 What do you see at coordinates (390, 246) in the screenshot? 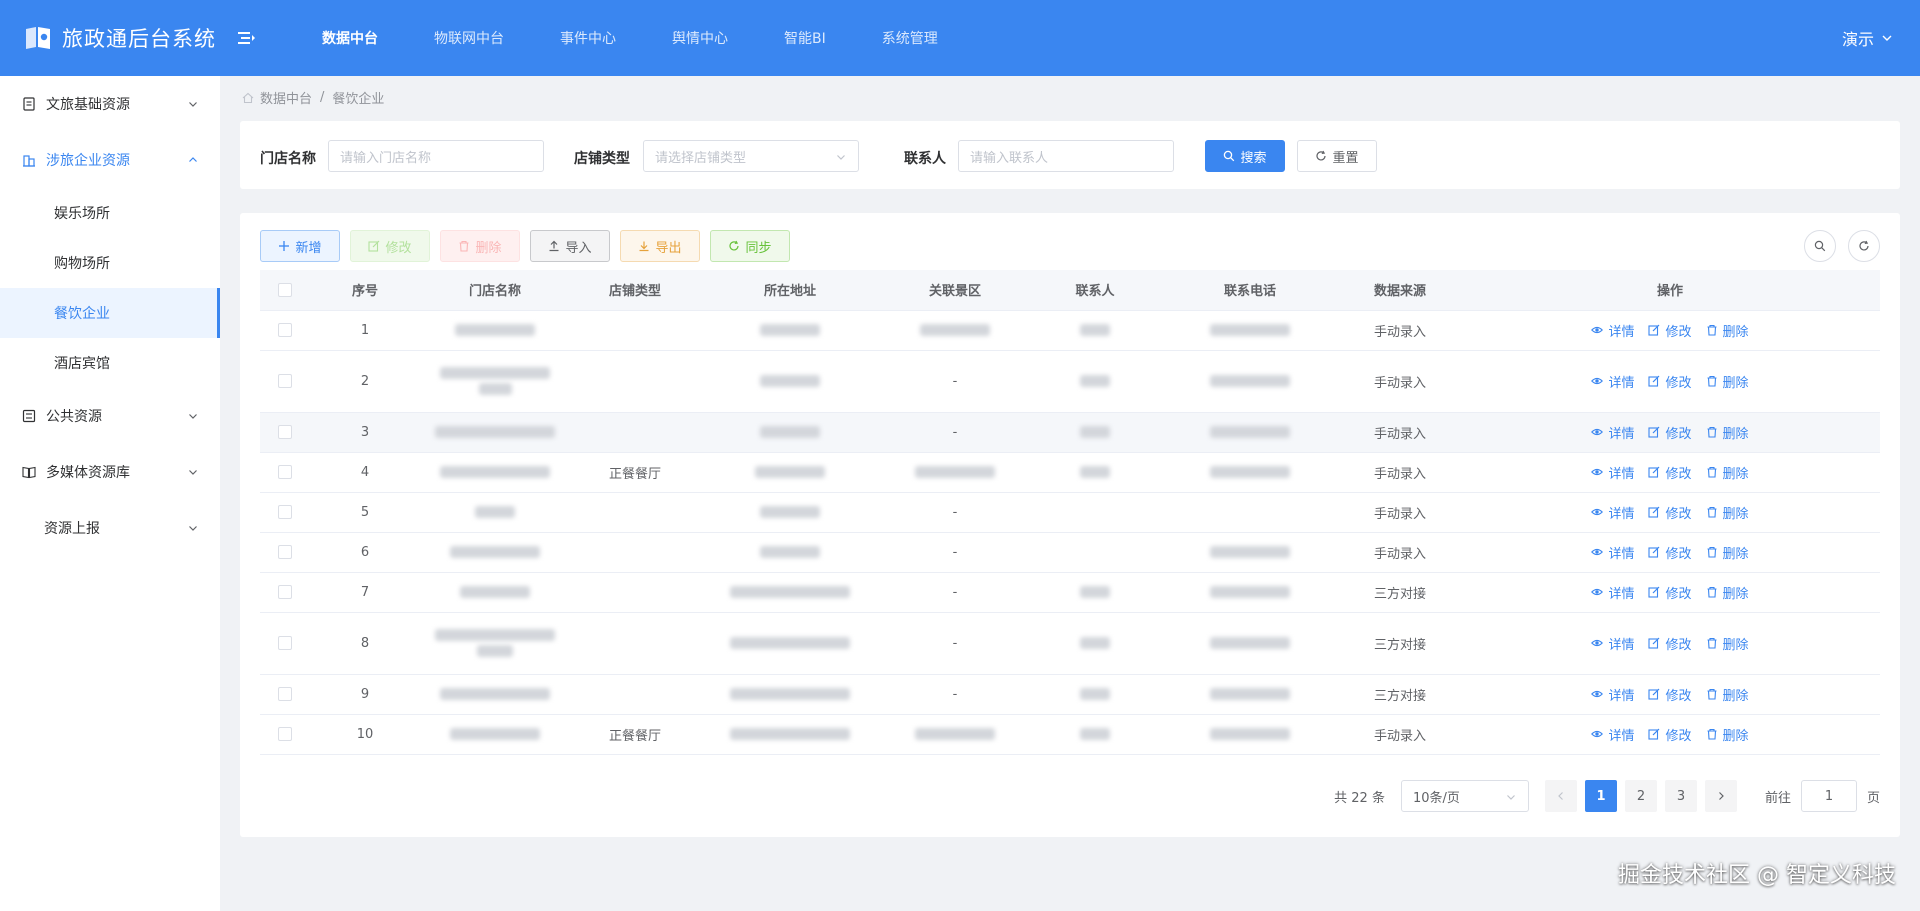
I see `edit-button: 修改` at bounding box center [390, 246].